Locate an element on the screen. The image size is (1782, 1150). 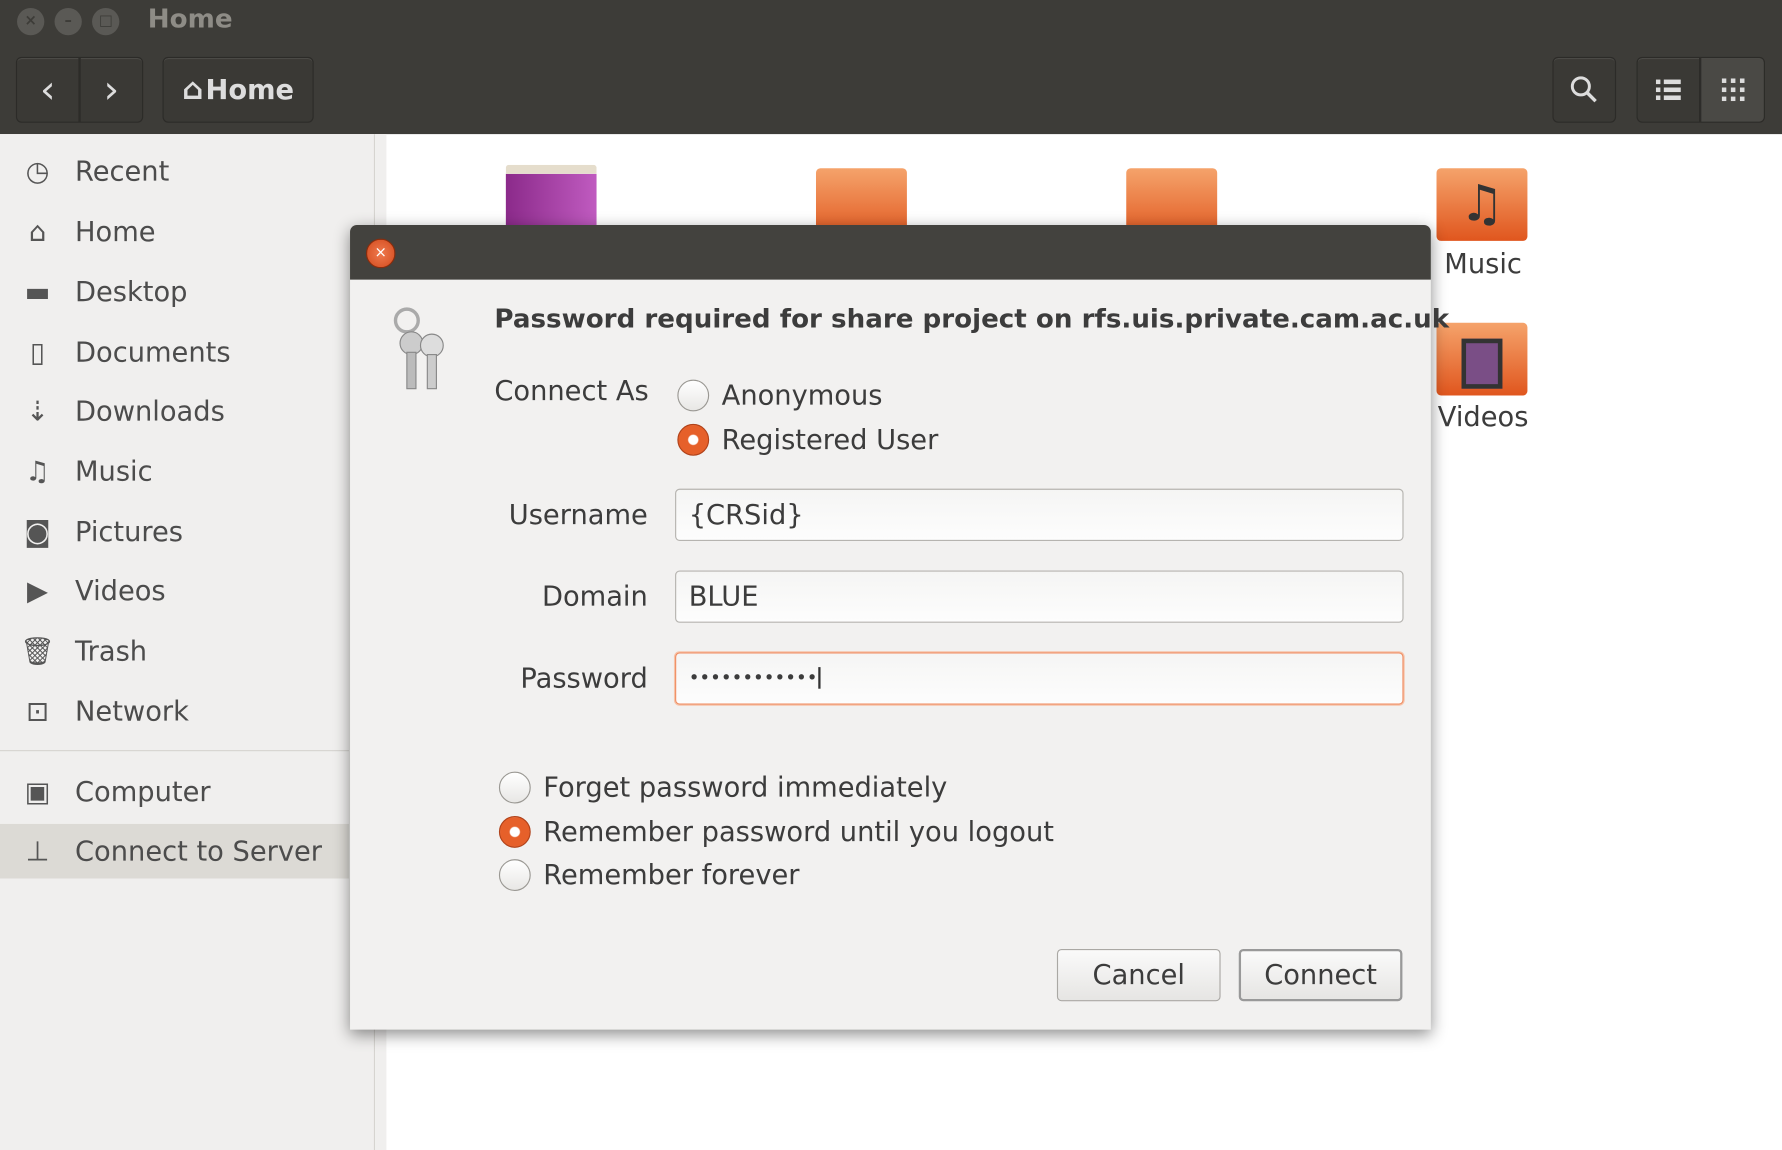
sidebar-divider is located at coordinates (174, 751).